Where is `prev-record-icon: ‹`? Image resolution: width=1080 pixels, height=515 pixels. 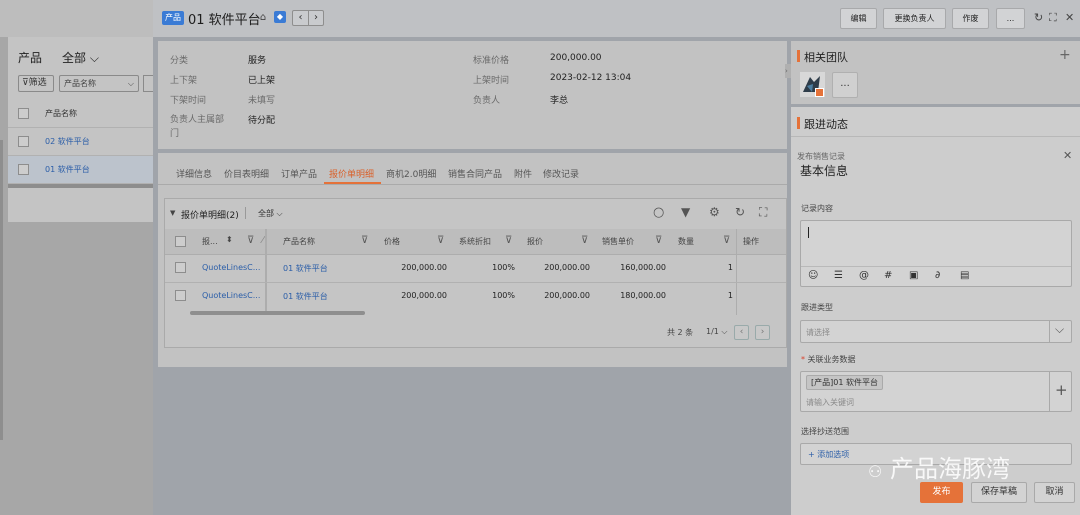
prev-record-icon: ‹ is located at coordinates (300, 18).